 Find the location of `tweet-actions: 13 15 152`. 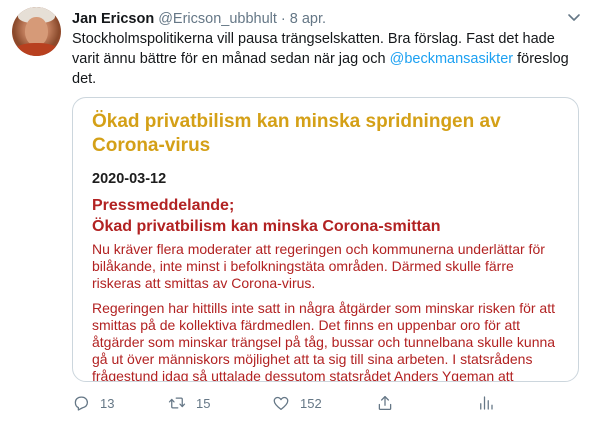

tweet-actions: 13 15 152 is located at coordinates (287, 403).